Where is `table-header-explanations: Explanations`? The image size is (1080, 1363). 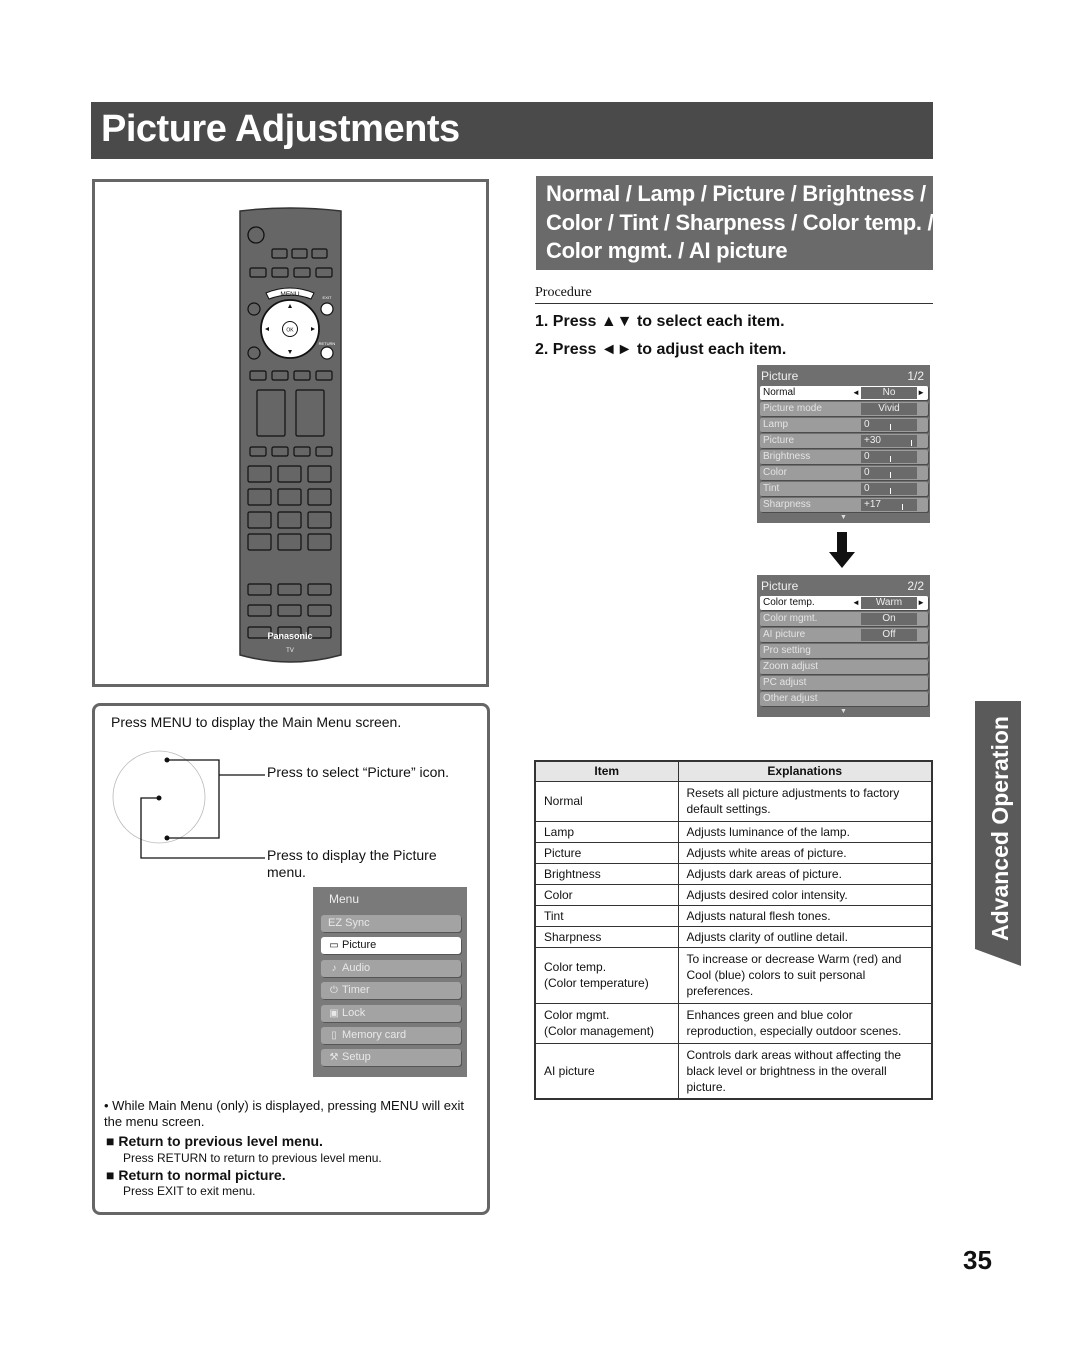 table-header-explanations: Explanations is located at coordinates (805, 771).